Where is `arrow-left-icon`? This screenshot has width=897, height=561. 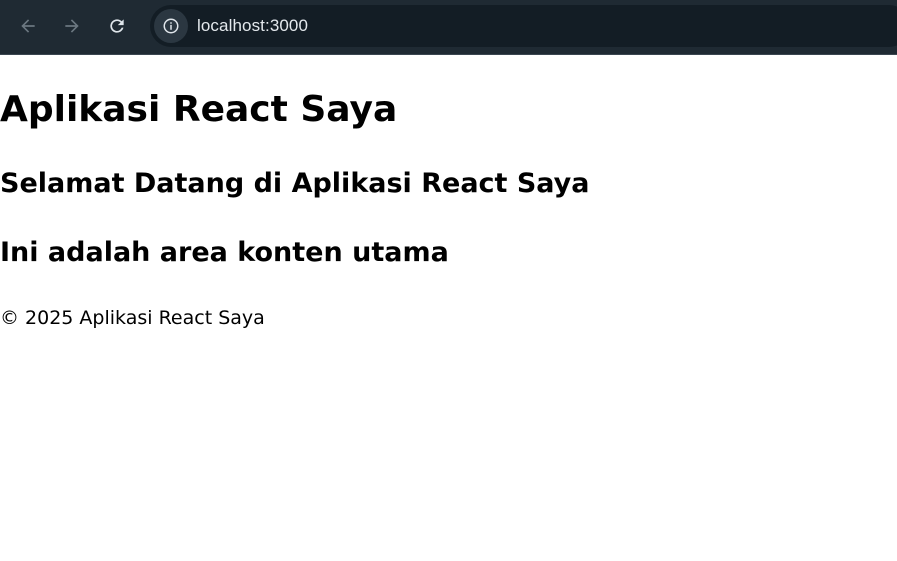
arrow-left-icon is located at coordinates (28, 26).